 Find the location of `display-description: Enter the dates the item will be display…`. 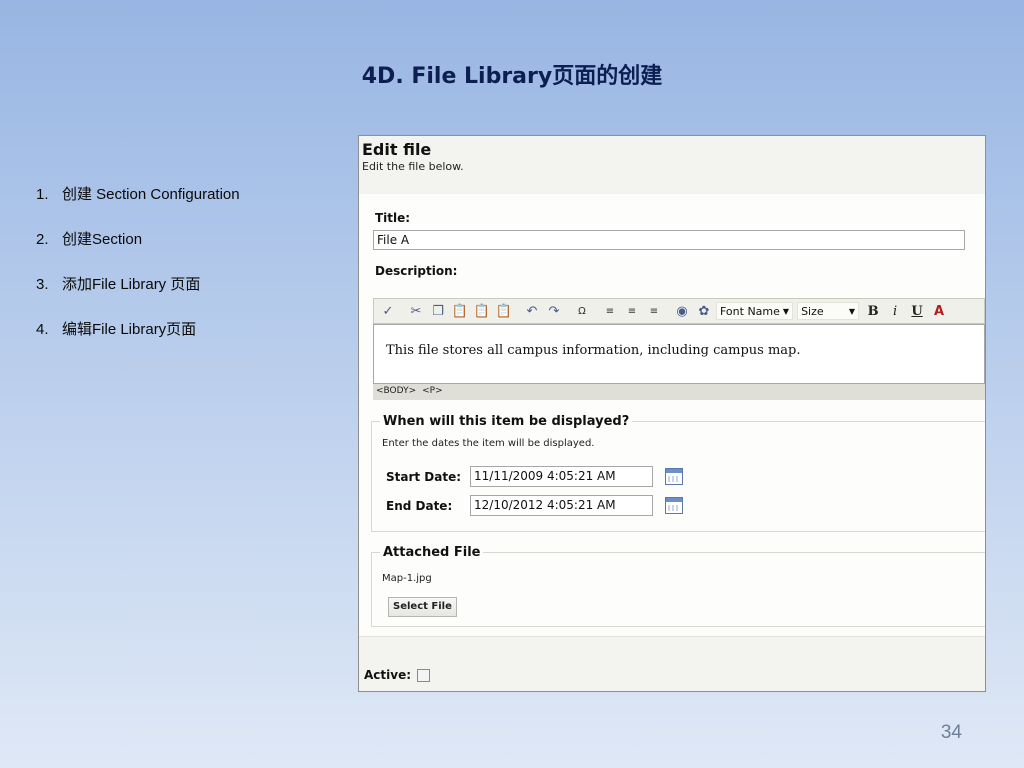

display-description: Enter the dates the item will be display… is located at coordinates (488, 443).